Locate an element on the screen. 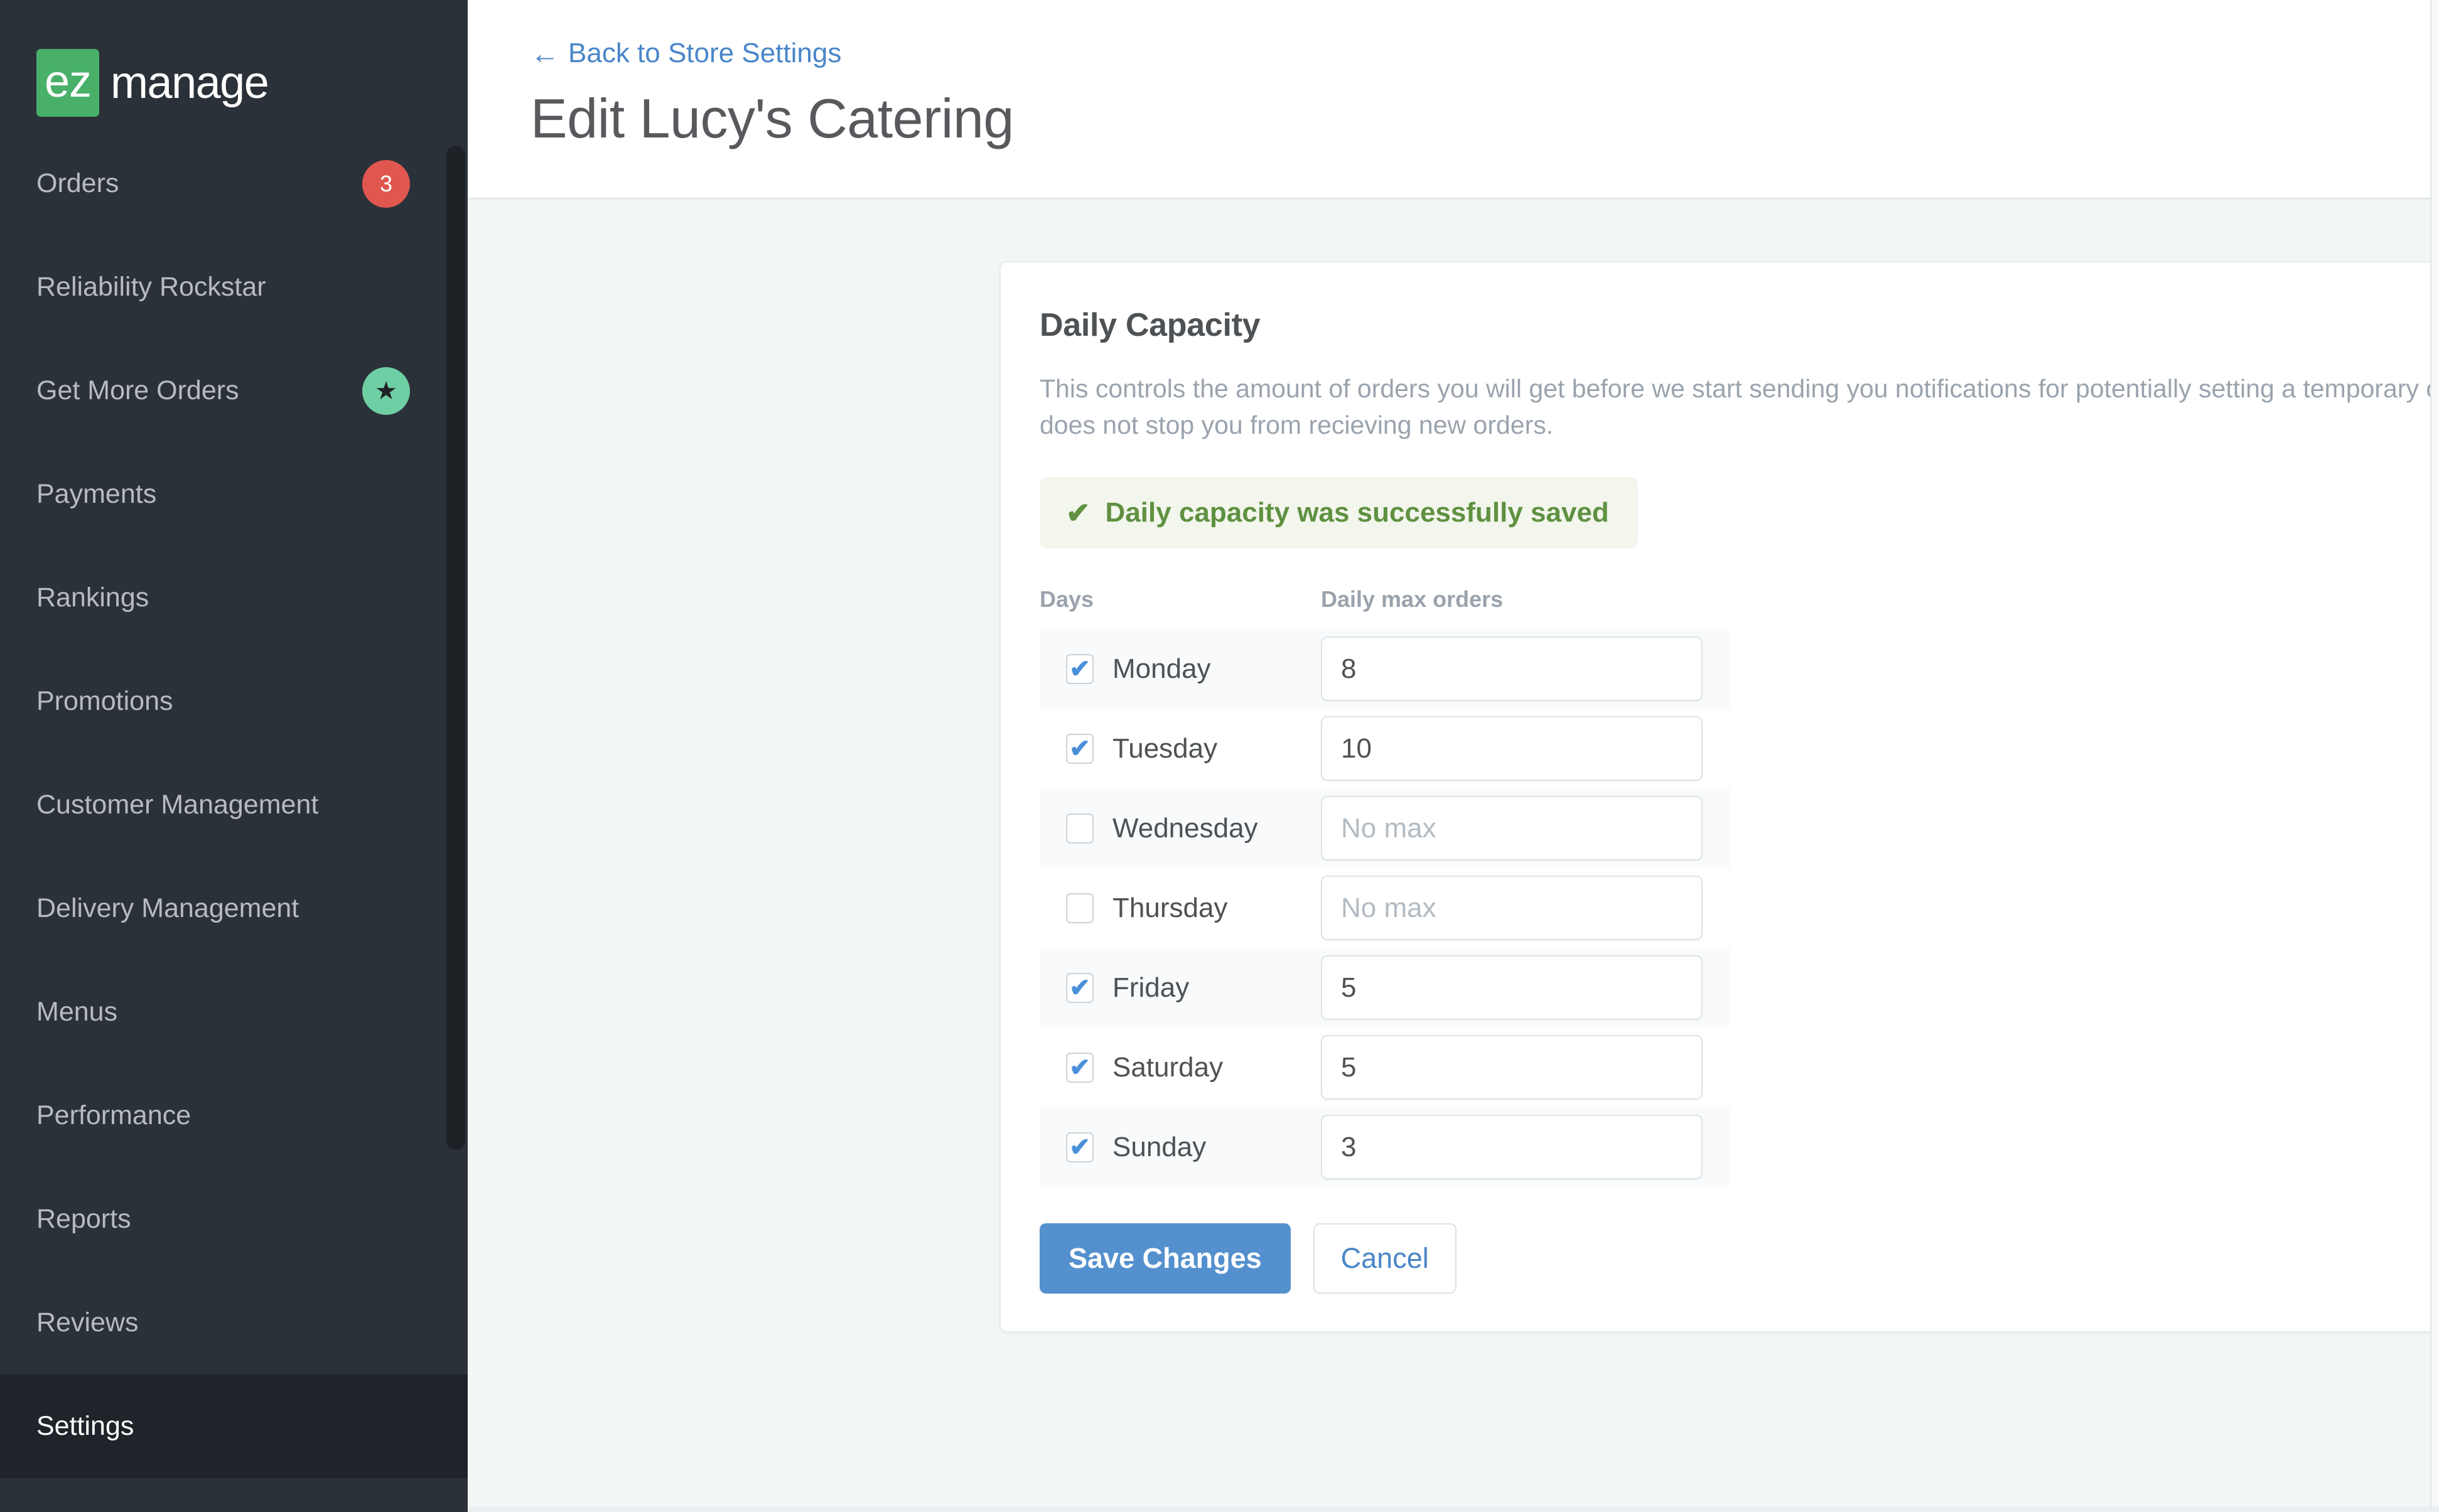 The image size is (2439, 1512). day-cell: ✔ Wednesday is located at coordinates (1180, 828).